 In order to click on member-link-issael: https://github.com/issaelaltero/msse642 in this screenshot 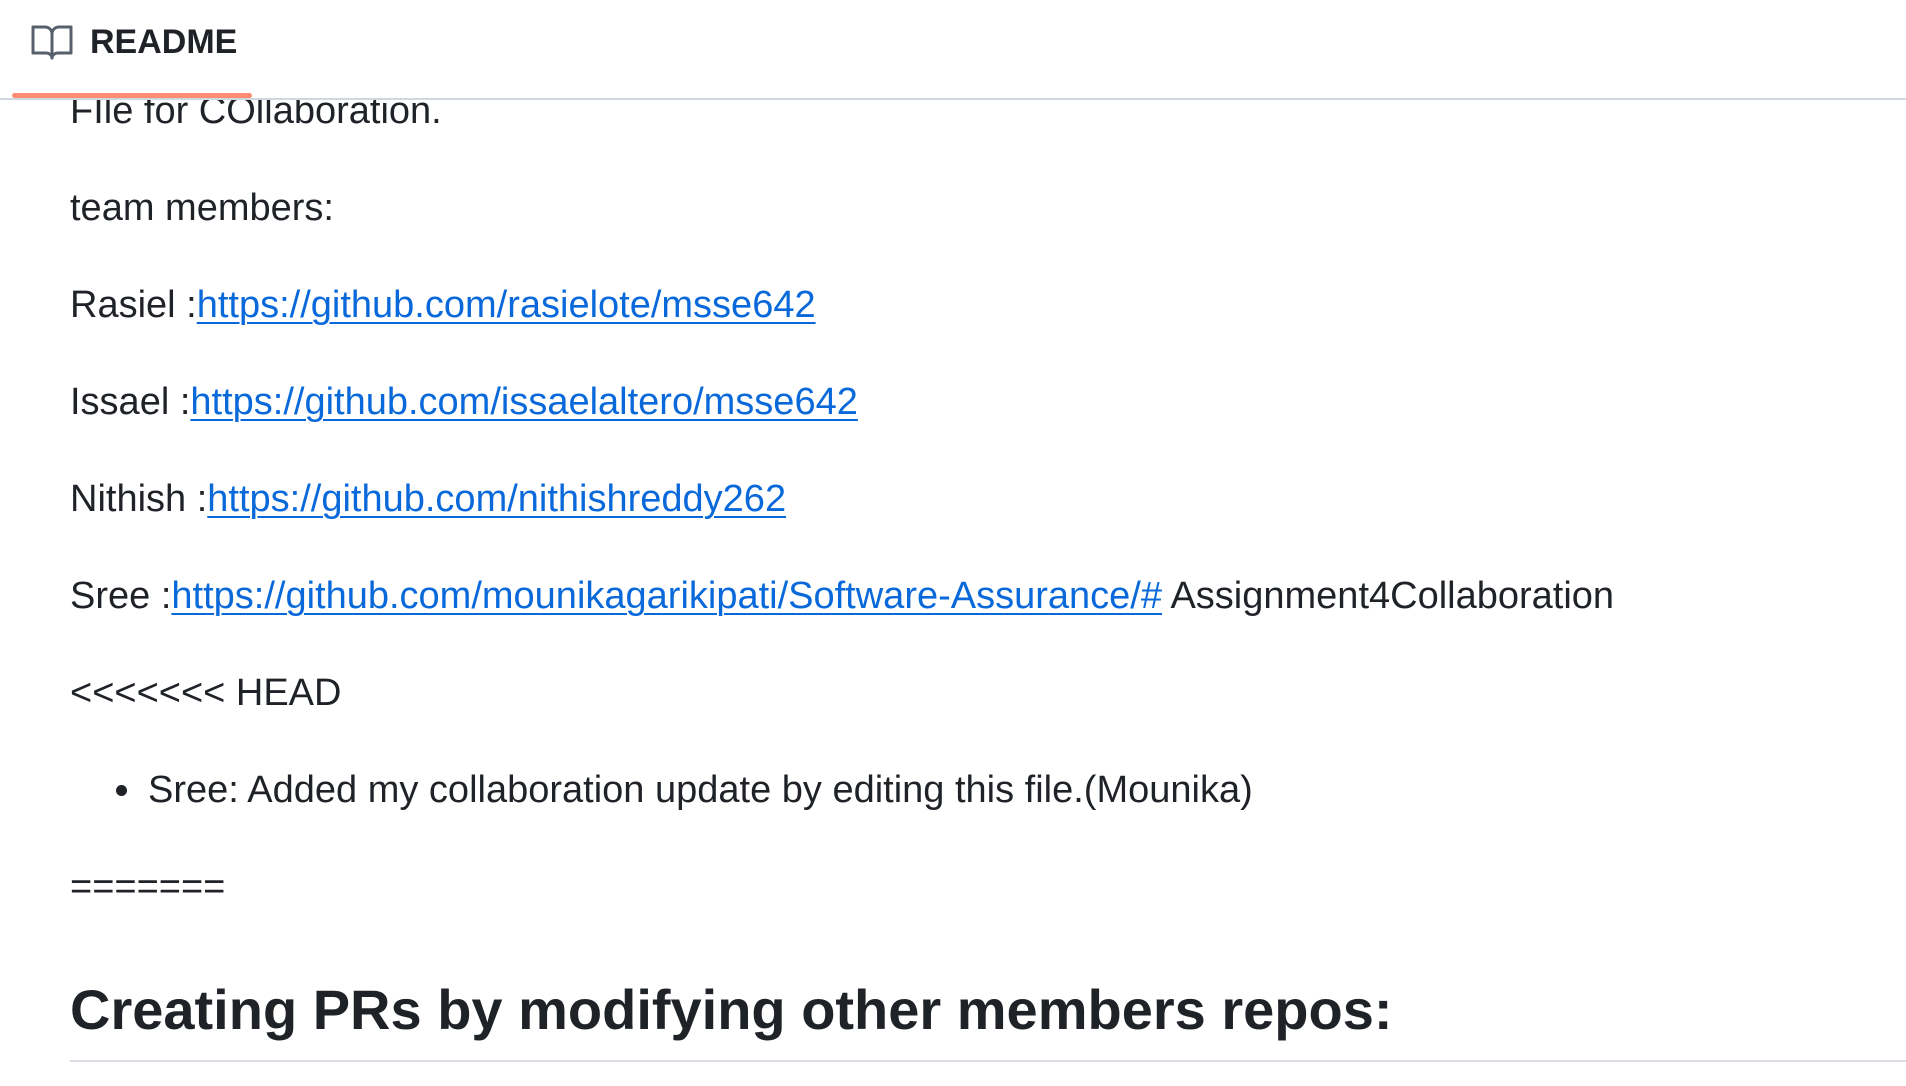, I will do `click(523, 402)`.